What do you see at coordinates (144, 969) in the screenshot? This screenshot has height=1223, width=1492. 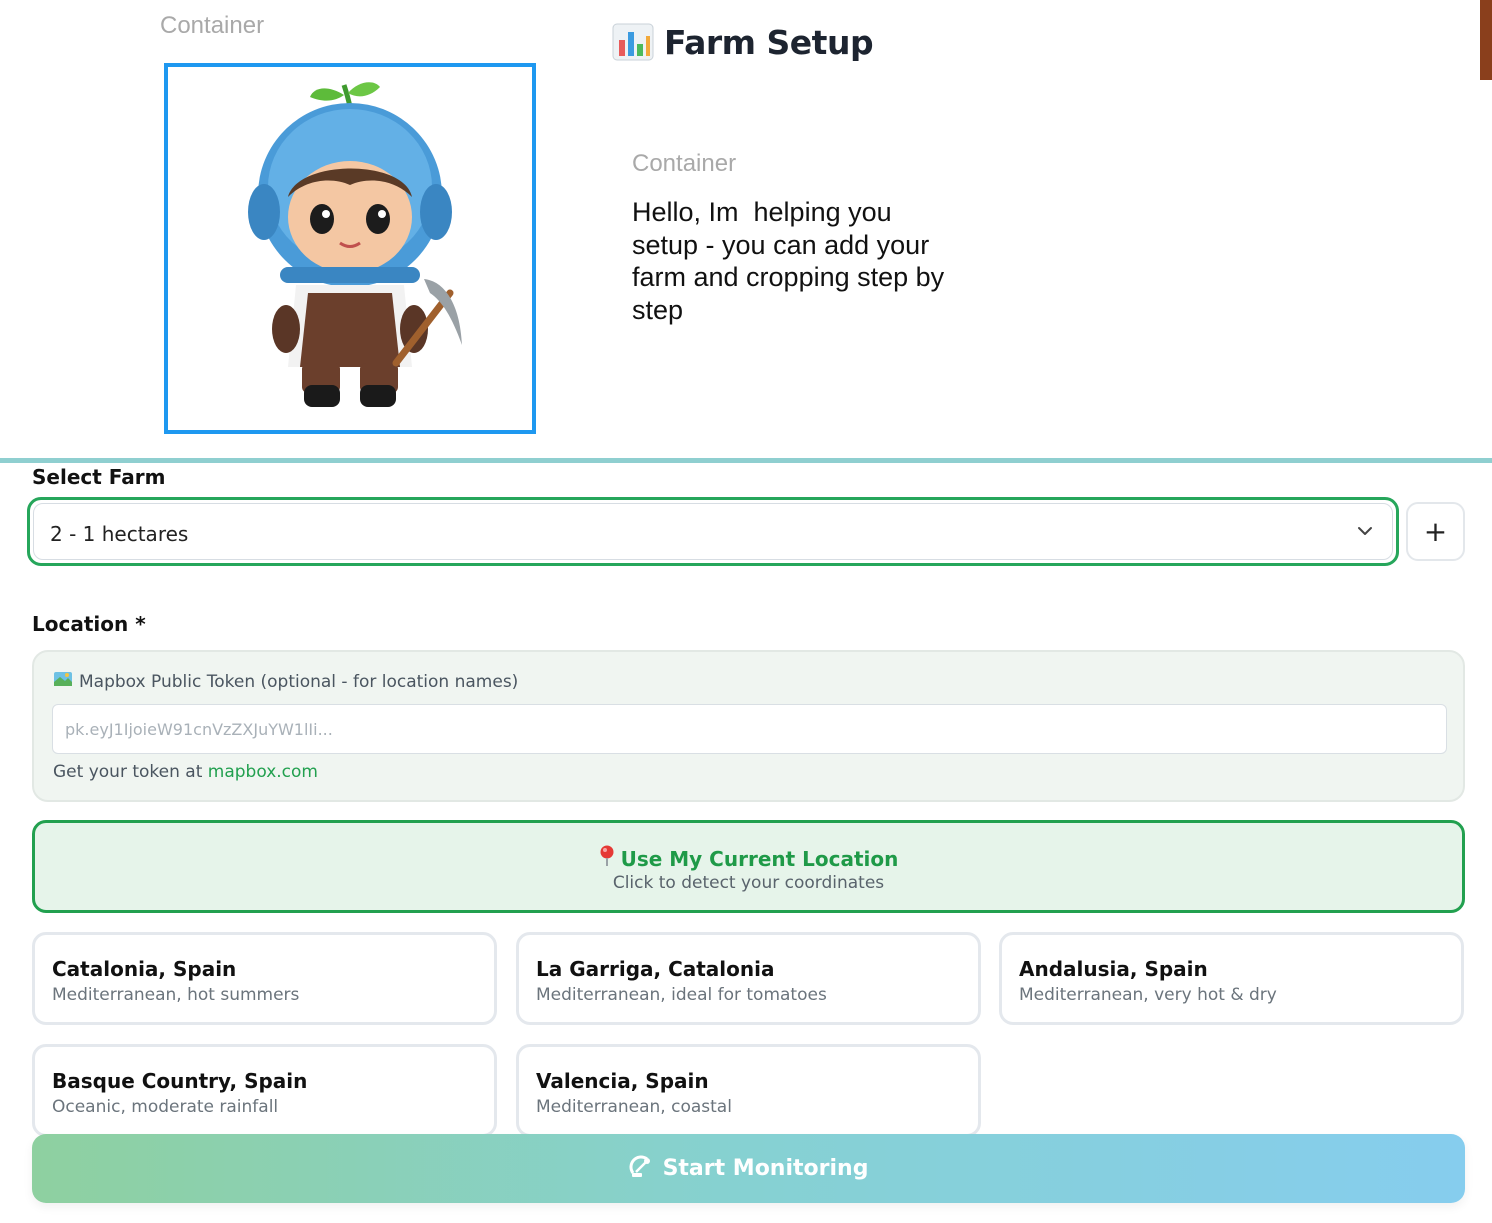 I see `location-preset-name: Catalonia, Spain` at bounding box center [144, 969].